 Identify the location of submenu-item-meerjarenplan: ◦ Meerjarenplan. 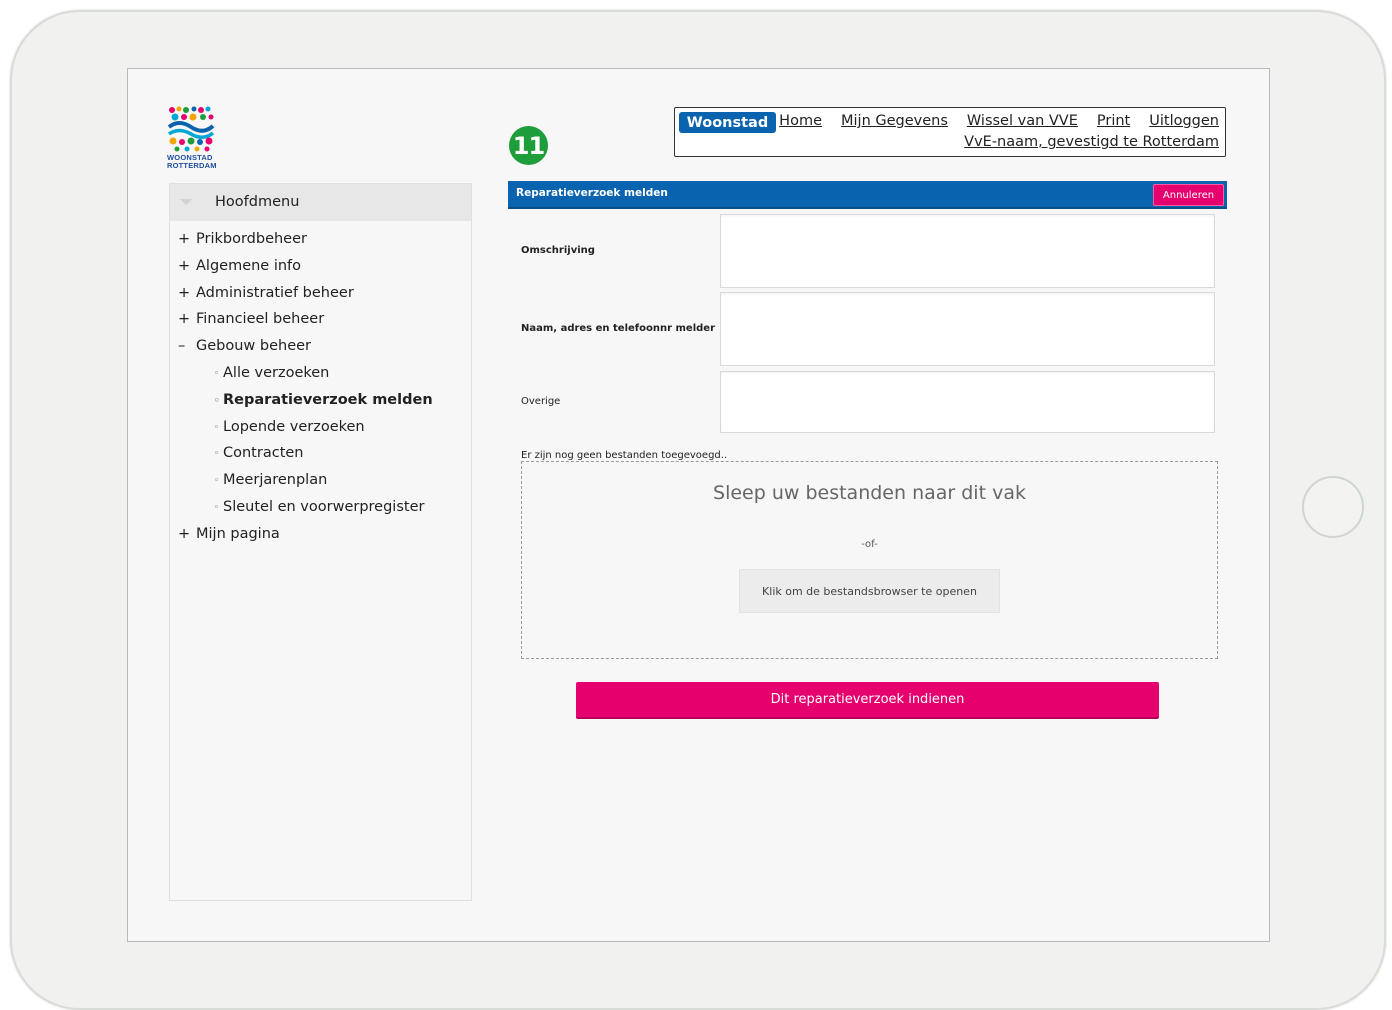
(305, 484).